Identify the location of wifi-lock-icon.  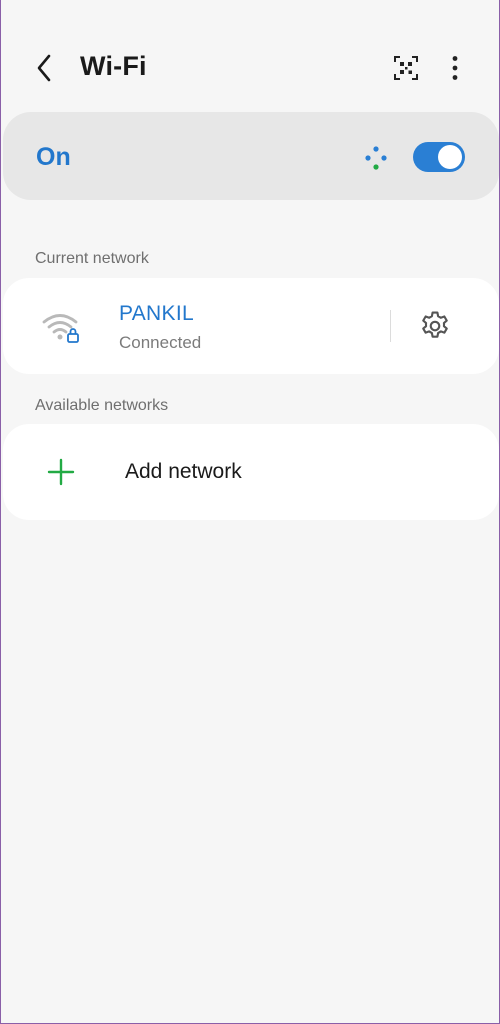
(60, 328).